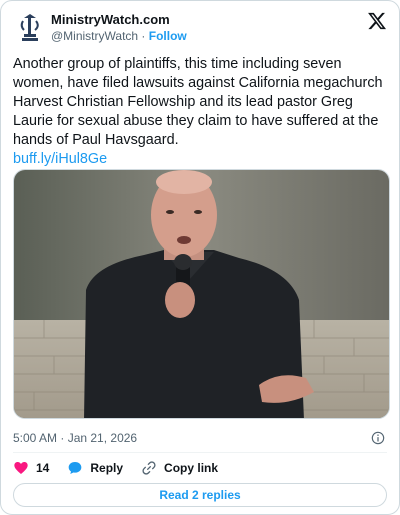  What do you see at coordinates (168, 36) in the screenshot?
I see `follow-button: Follow` at bounding box center [168, 36].